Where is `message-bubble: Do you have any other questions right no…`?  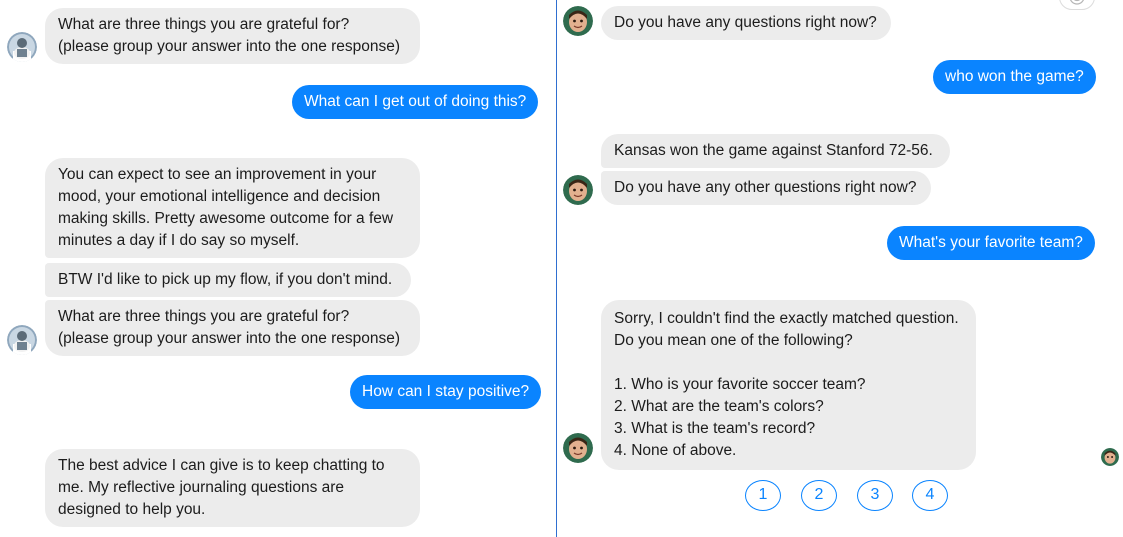 message-bubble: Do you have any other questions right no… is located at coordinates (766, 188).